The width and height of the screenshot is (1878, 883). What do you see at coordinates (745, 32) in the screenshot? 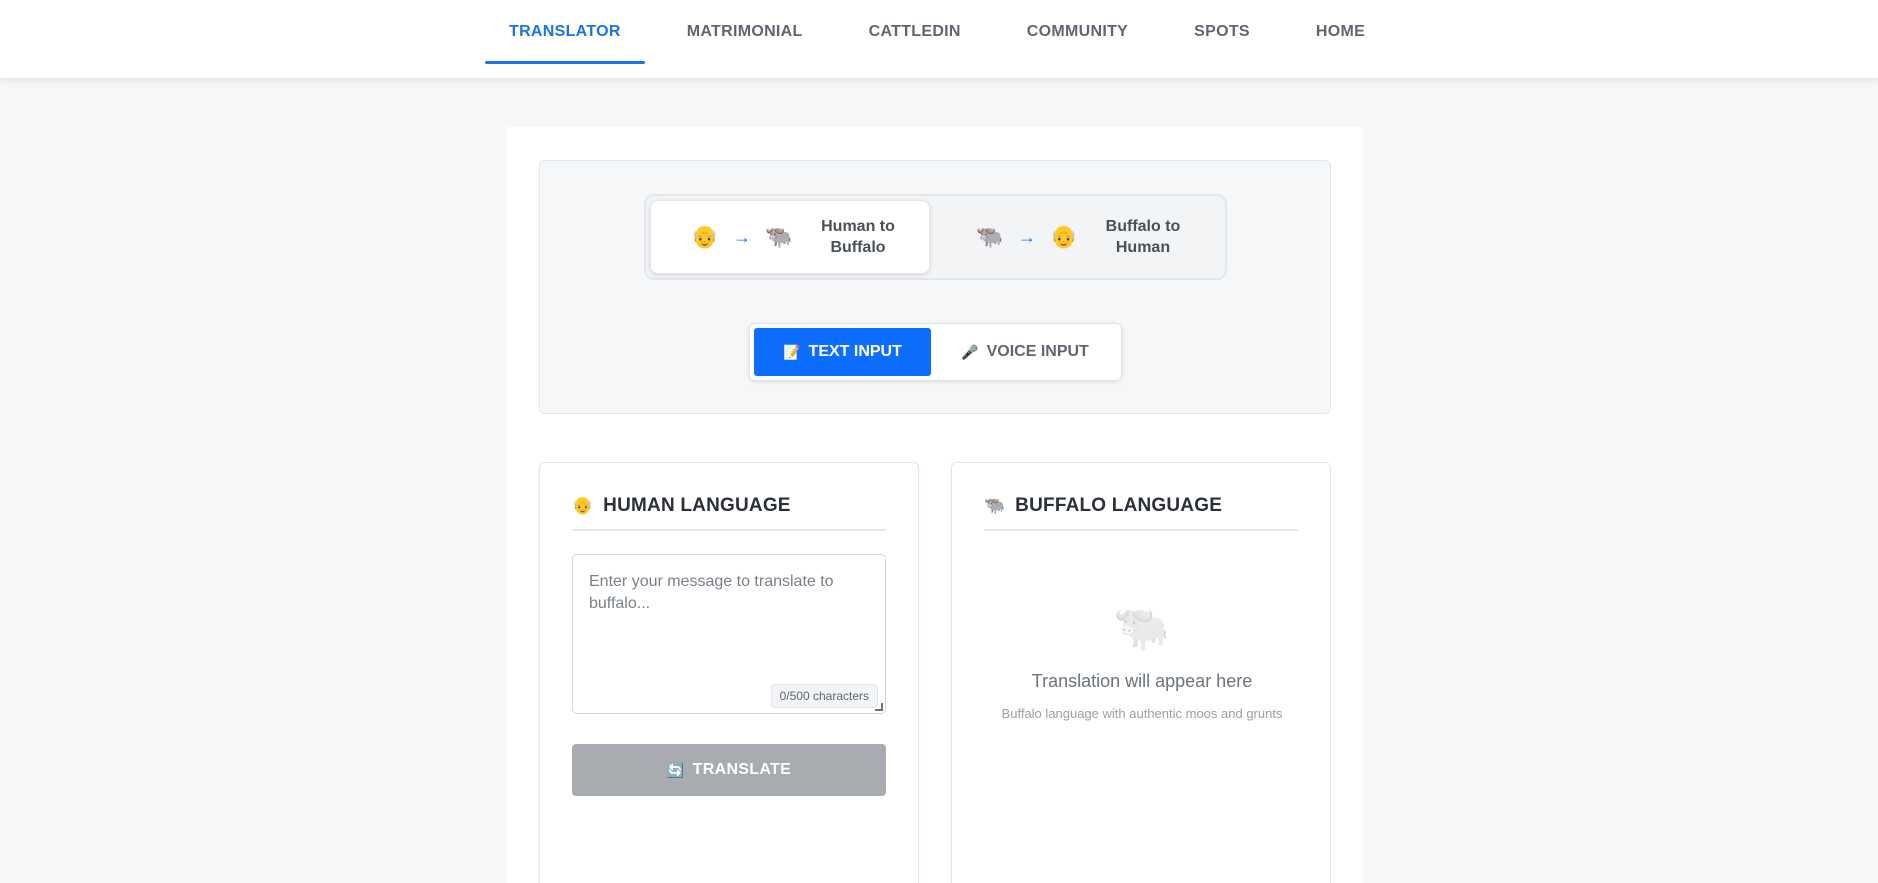
I see `nav-item-matrimonial: MATRIMONIAL` at bounding box center [745, 32].